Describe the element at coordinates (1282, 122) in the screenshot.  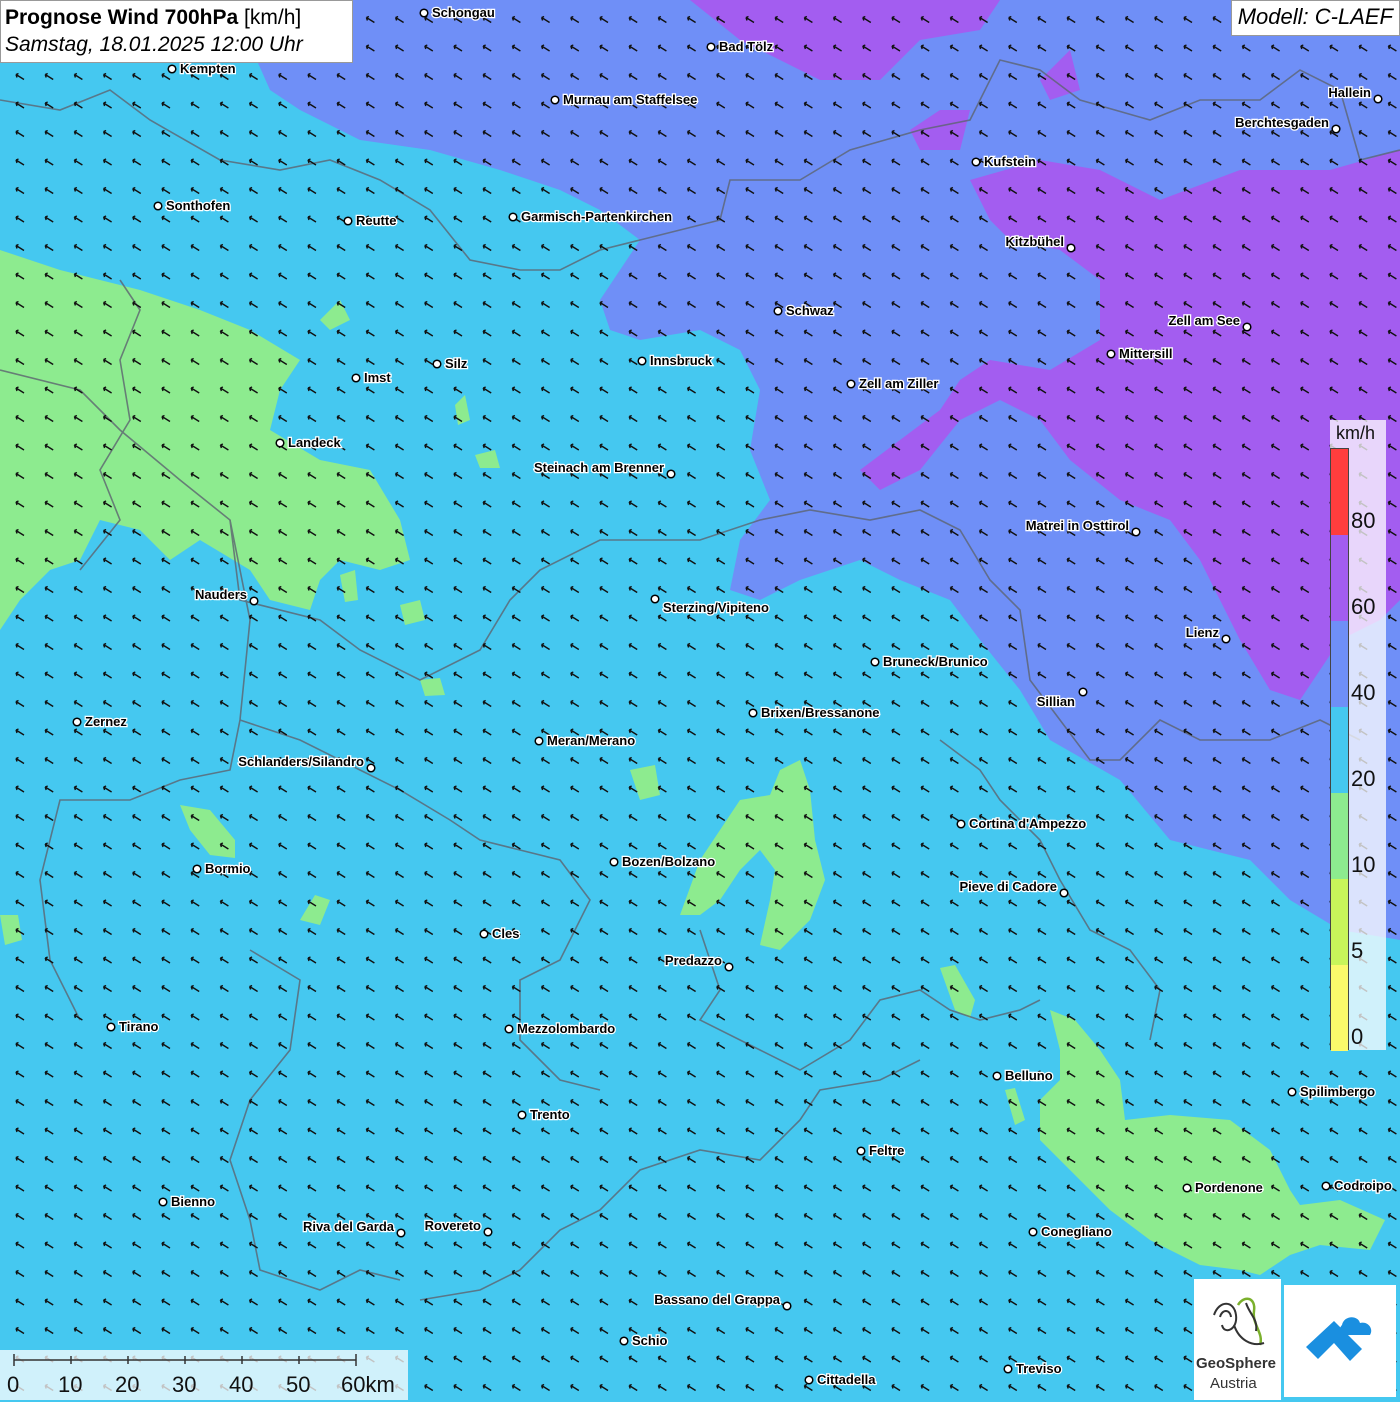
I see `city-label: Berchtesgaden` at that location.